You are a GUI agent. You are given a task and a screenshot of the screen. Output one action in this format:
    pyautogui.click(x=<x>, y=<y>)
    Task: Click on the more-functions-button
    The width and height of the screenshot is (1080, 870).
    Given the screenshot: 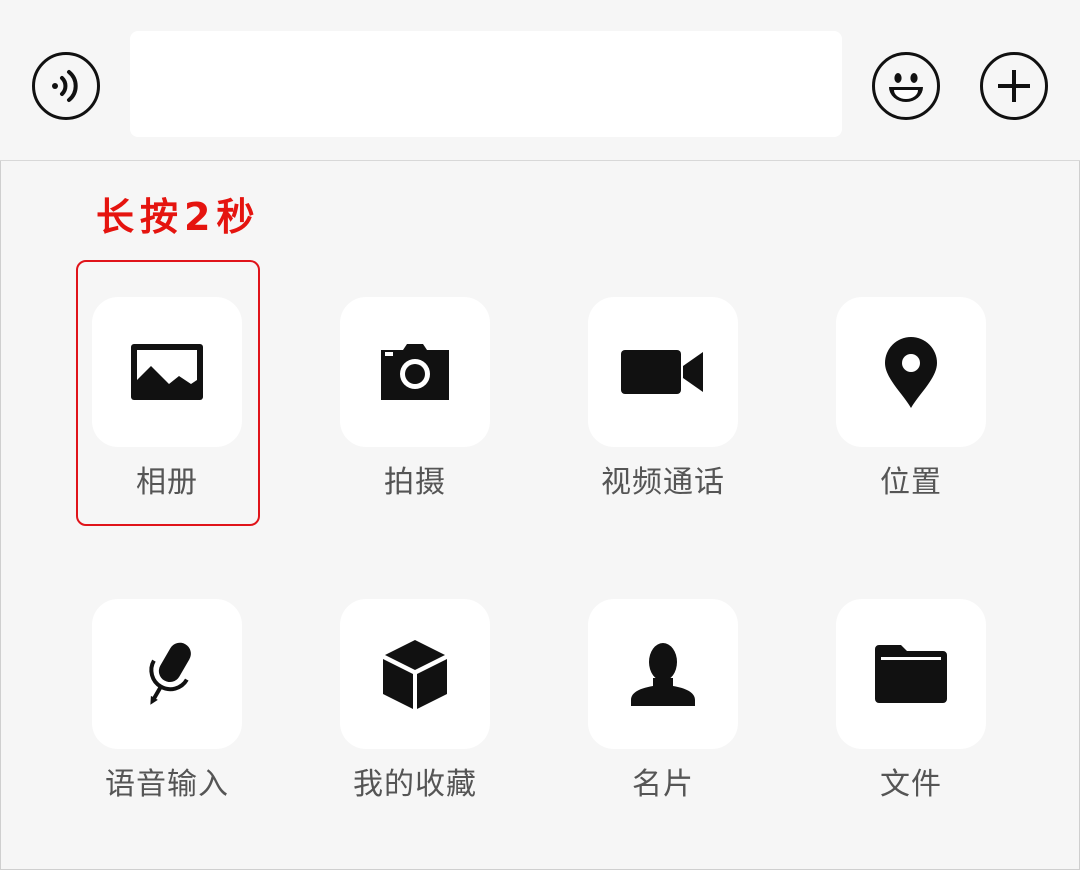 What is the action you would take?
    pyautogui.click(x=1014, y=86)
    